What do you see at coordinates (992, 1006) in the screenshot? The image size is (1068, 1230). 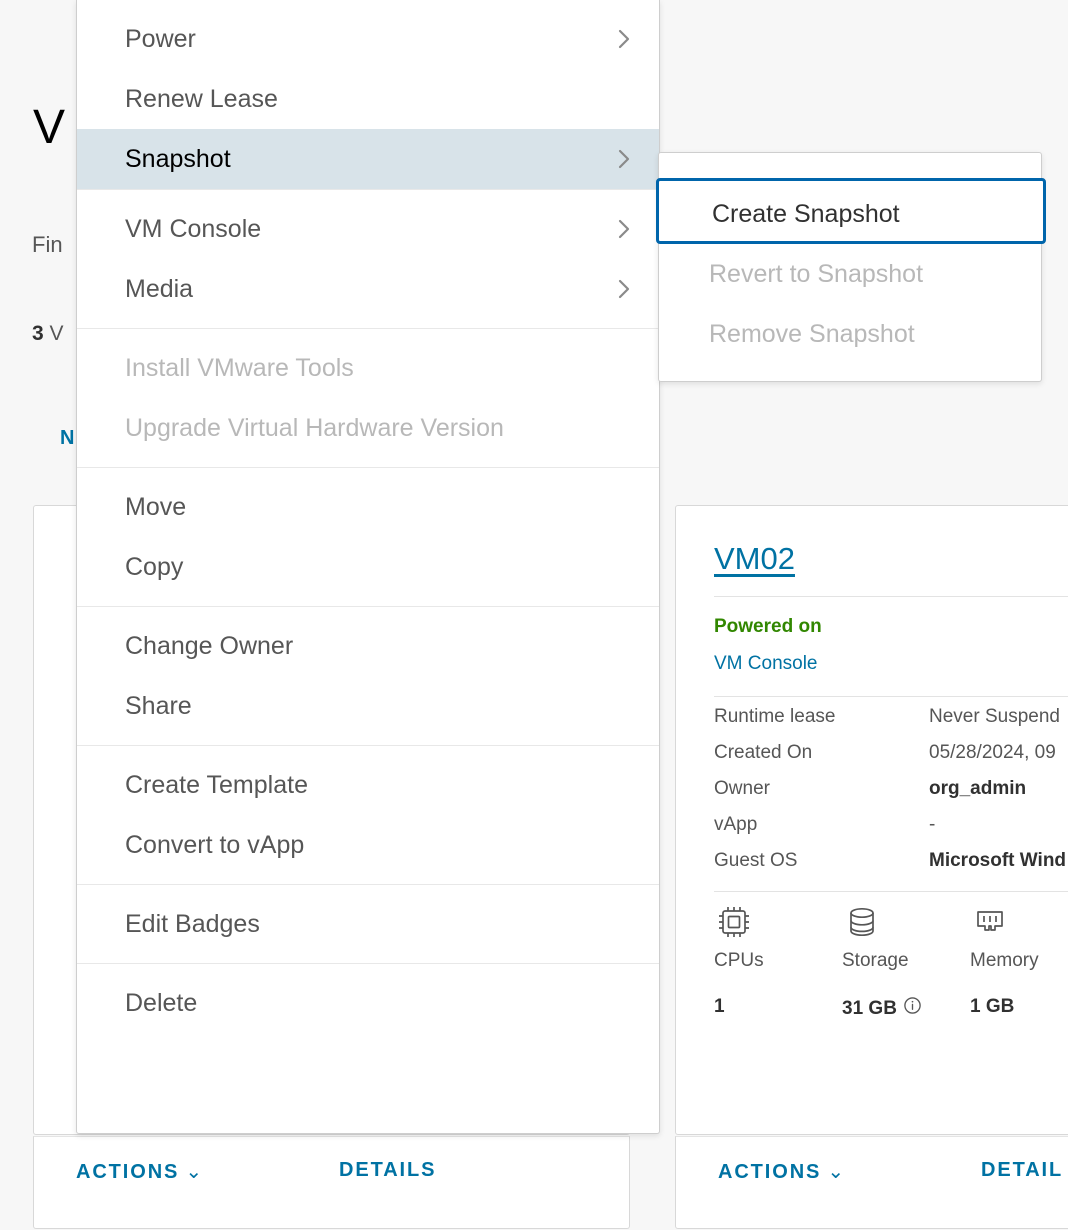 I see `stat-value: 1 GB` at bounding box center [992, 1006].